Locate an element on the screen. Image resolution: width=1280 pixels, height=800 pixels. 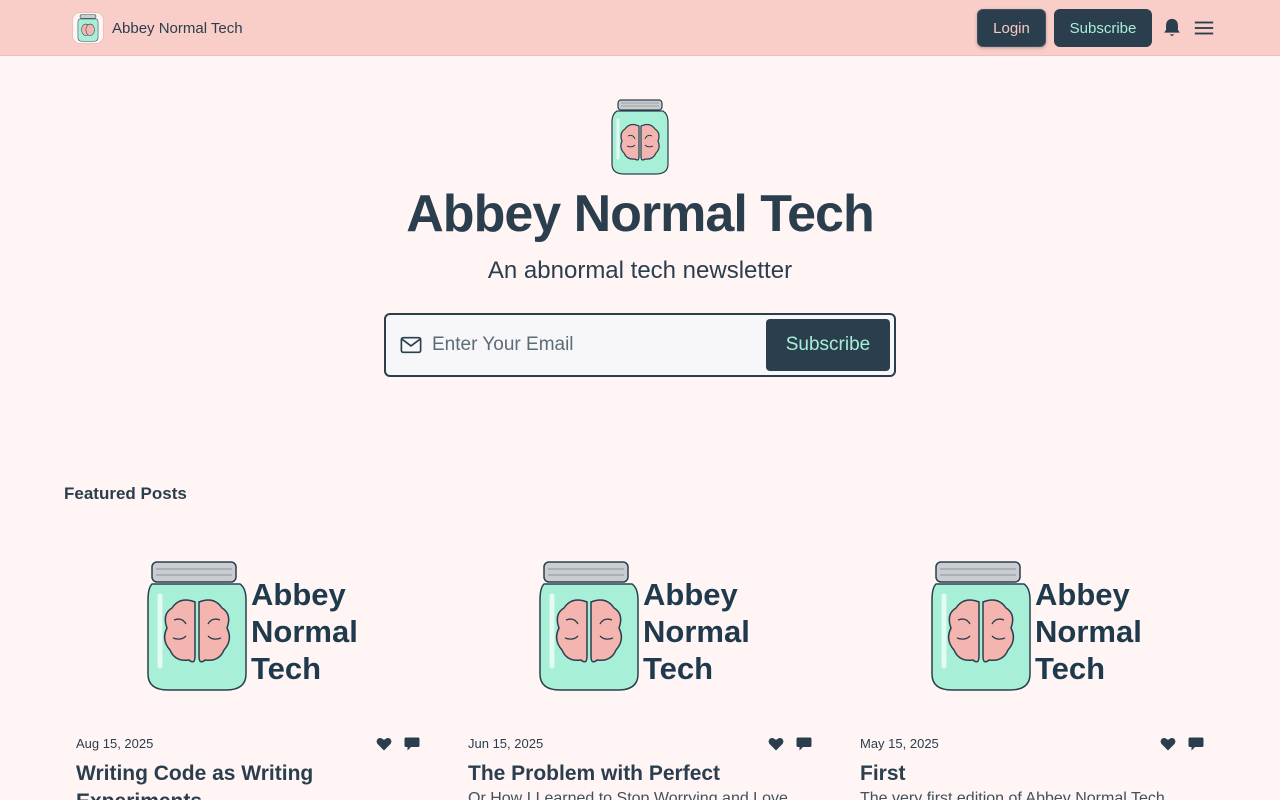
brand-logo-icon is located at coordinates (88, 28).